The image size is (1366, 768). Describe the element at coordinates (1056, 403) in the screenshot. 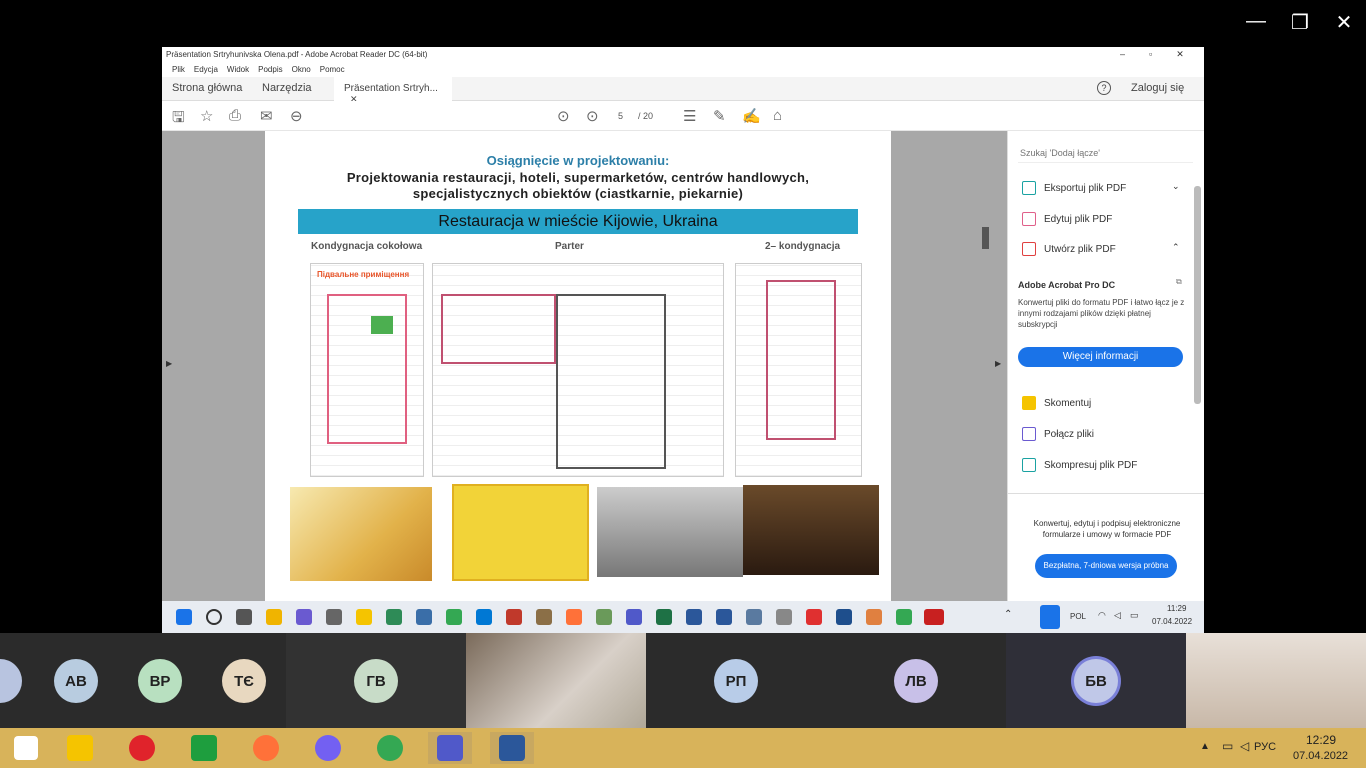

I see `tool-comment: Skomentuj` at that location.